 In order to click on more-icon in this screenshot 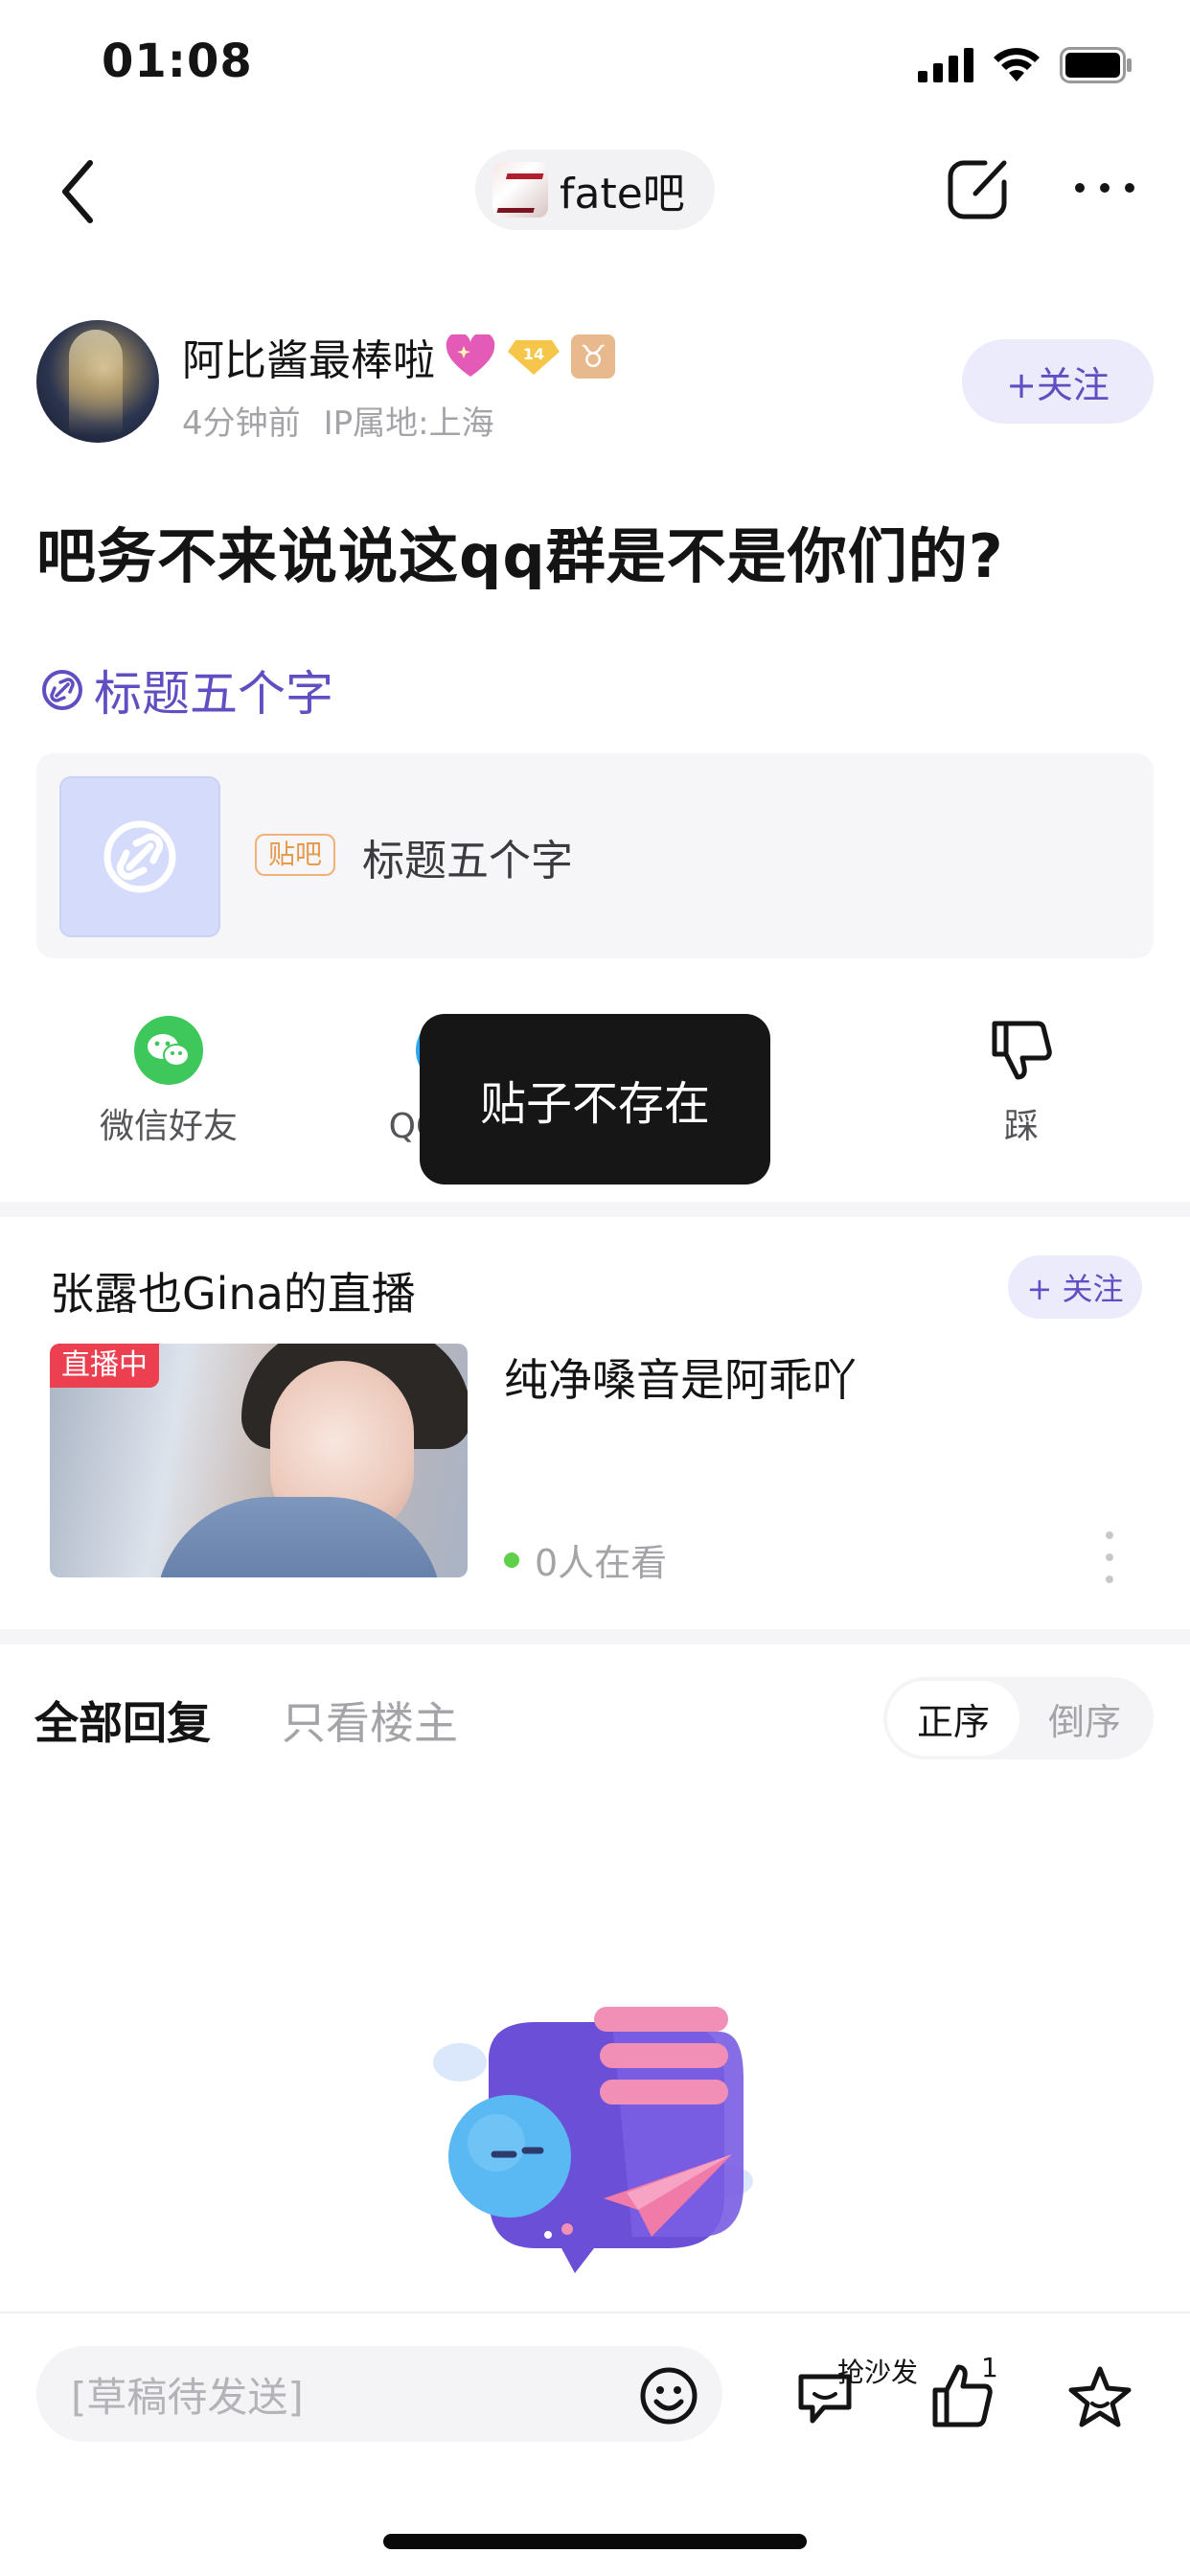, I will do `click(1104, 188)`.